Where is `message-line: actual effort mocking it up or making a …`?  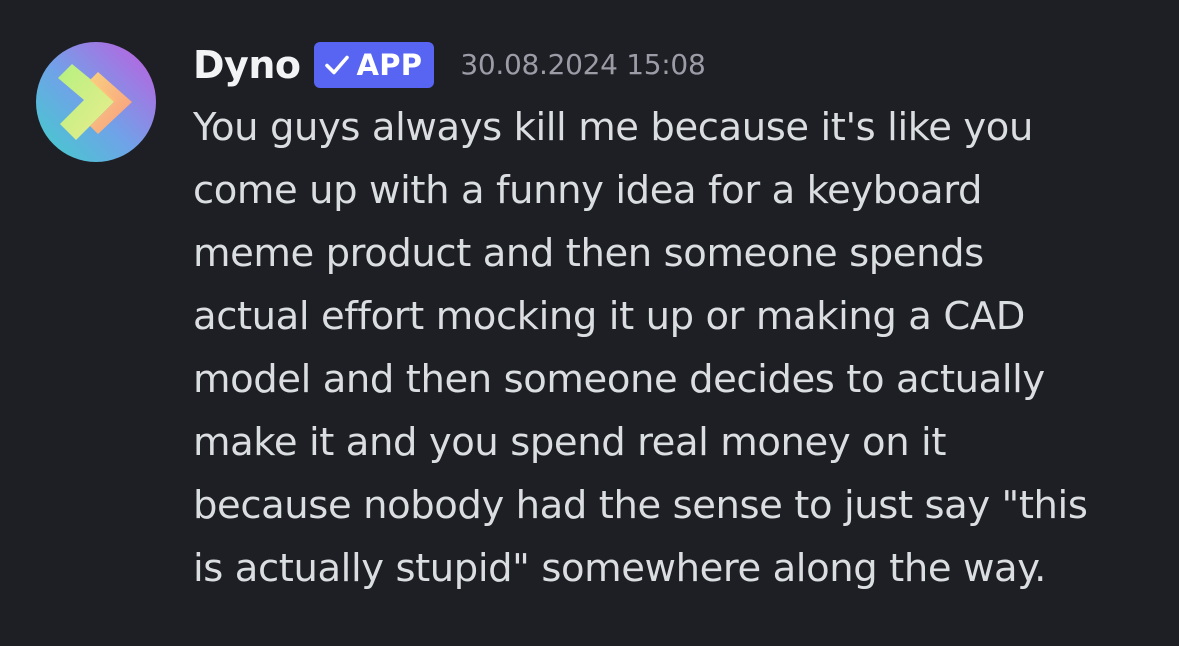 message-line: actual effort mocking it up or making a … is located at coordinates (609, 316).